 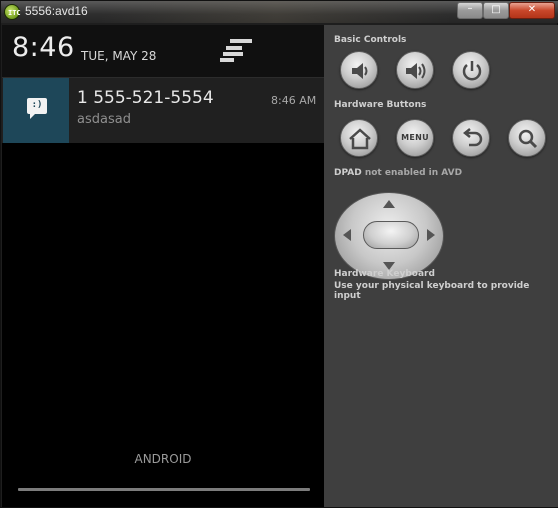 I want to click on back-icon, so click(x=472, y=137).